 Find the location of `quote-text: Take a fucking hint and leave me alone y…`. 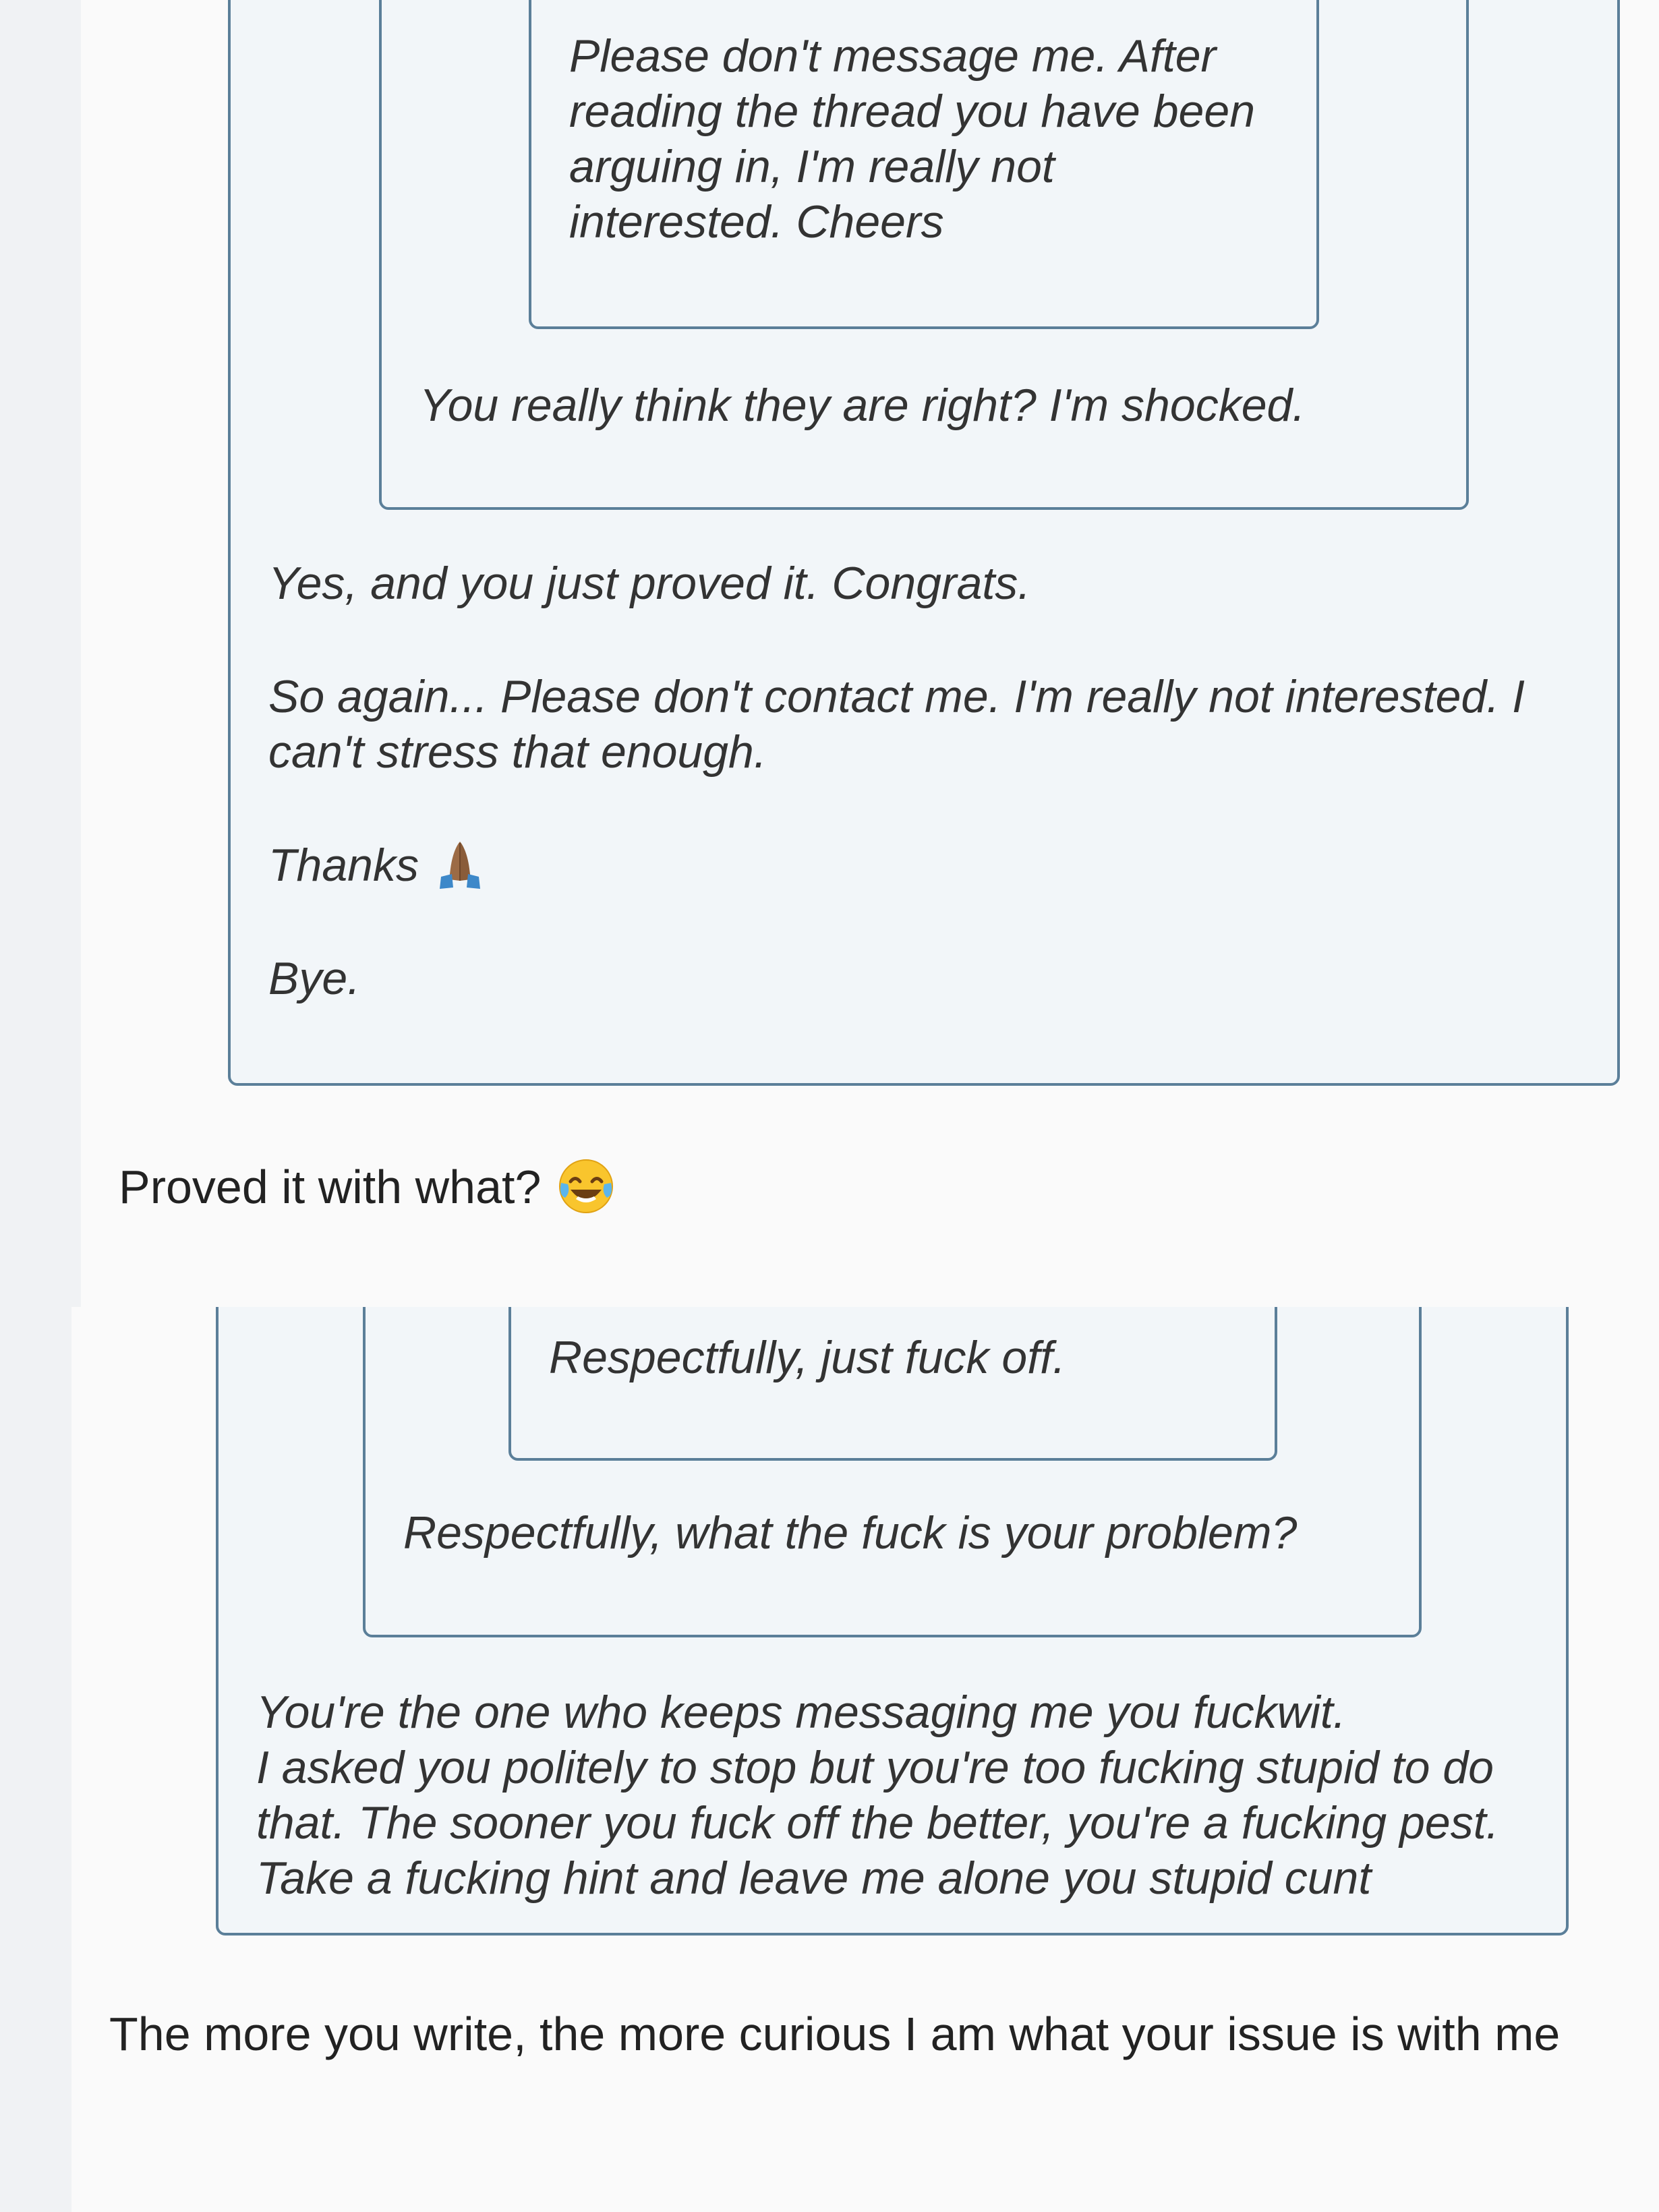

quote-text: Take a fucking hint and leave me alone y… is located at coordinates (814, 1879).